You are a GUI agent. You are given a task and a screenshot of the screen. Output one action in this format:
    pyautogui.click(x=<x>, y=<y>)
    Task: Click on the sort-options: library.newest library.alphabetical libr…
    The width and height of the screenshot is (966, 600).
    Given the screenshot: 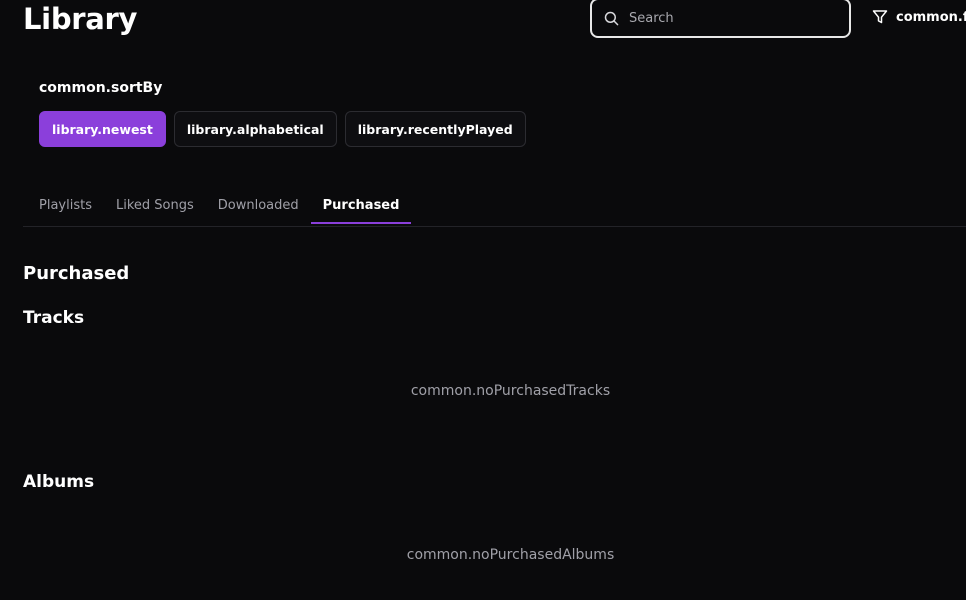 What is the action you would take?
    pyautogui.click(x=282, y=129)
    